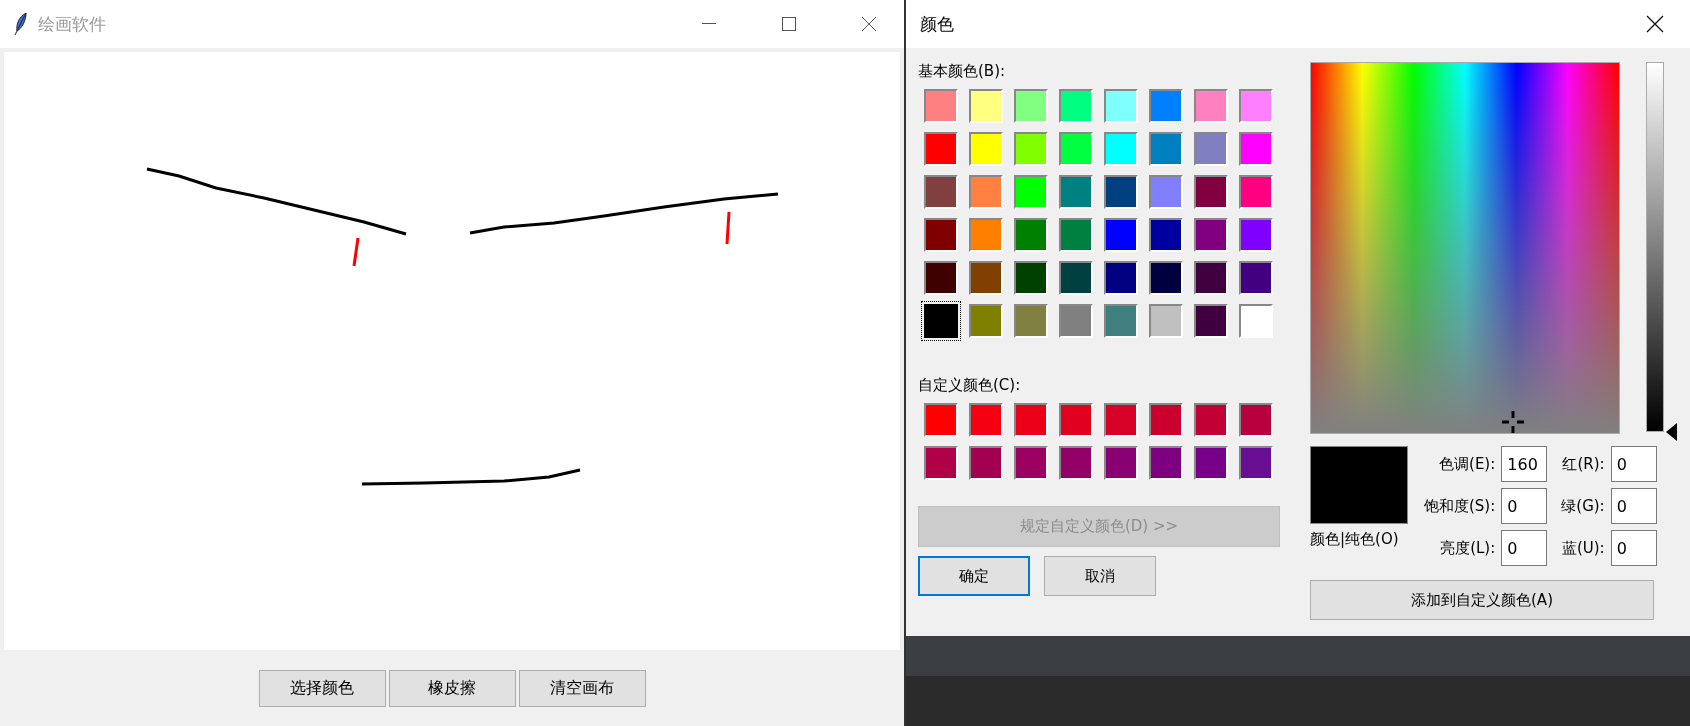 This screenshot has width=1690, height=726. What do you see at coordinates (1467, 548) in the screenshot?
I see `field-label: 亮度(L):` at bounding box center [1467, 548].